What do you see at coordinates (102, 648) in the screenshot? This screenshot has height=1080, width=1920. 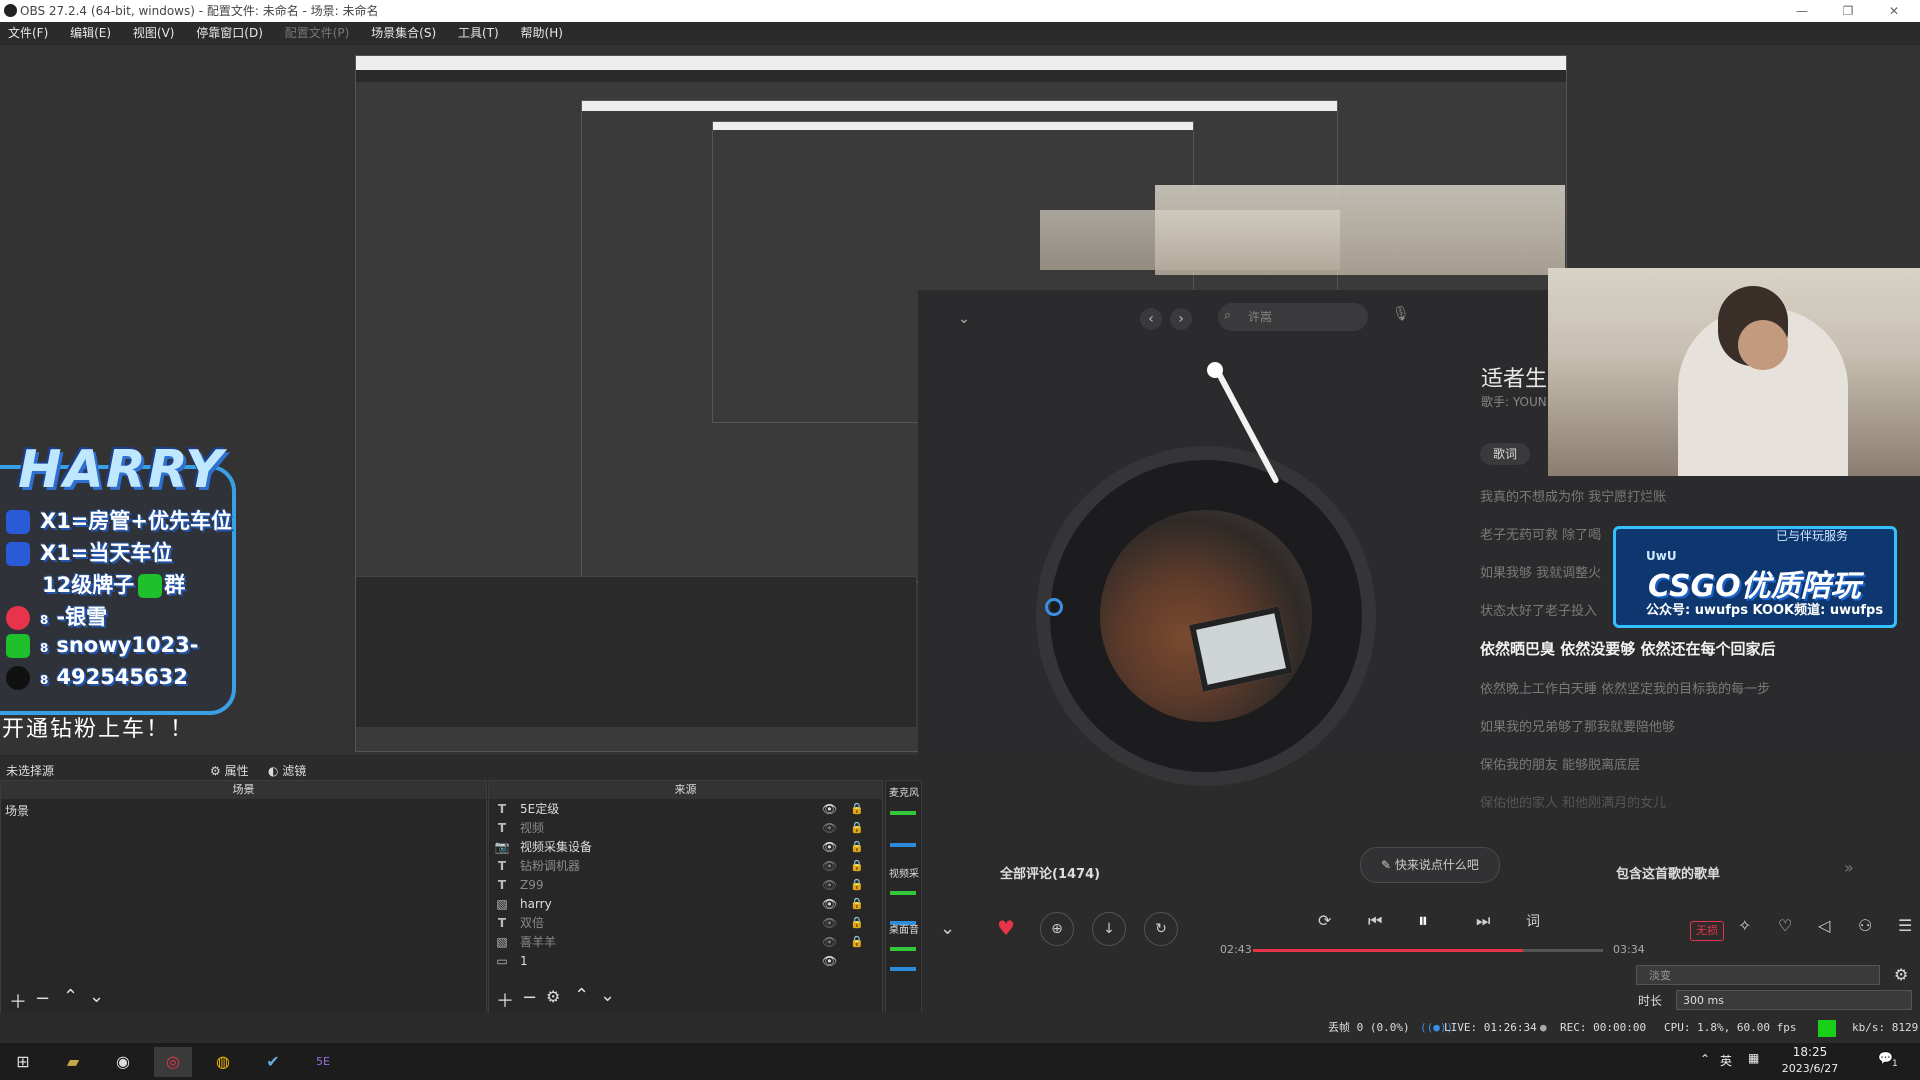 I see `info-line-5: 8 snowy1023-` at bounding box center [102, 648].